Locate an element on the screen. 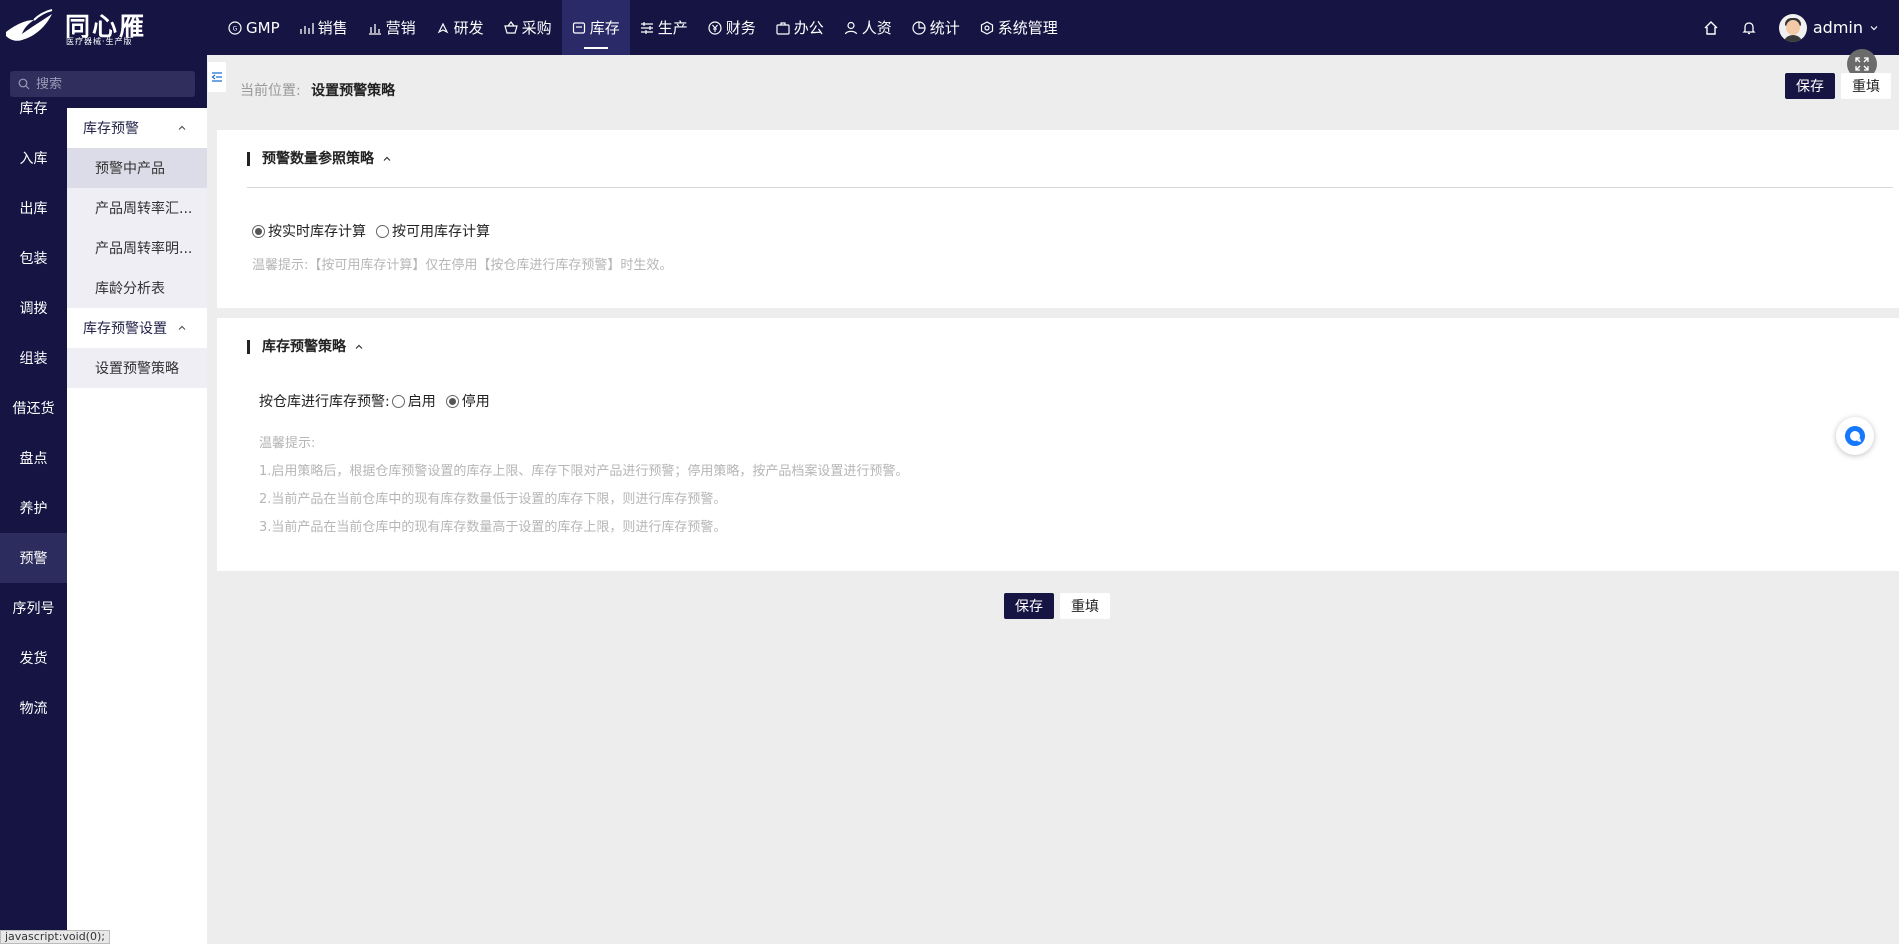 This screenshot has width=1899, height=944. sidebar-item-7: 盘点 is located at coordinates (33, 458).